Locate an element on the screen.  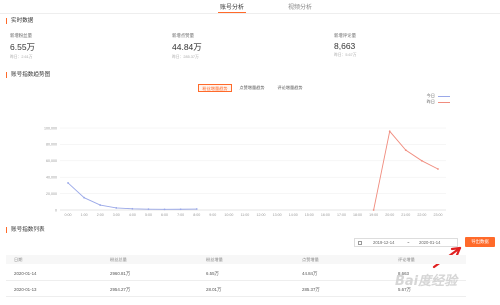
stat-new-fans: 新增粉丝量 6.55万 昨日：2.61万 is located at coordinates (22, 46).